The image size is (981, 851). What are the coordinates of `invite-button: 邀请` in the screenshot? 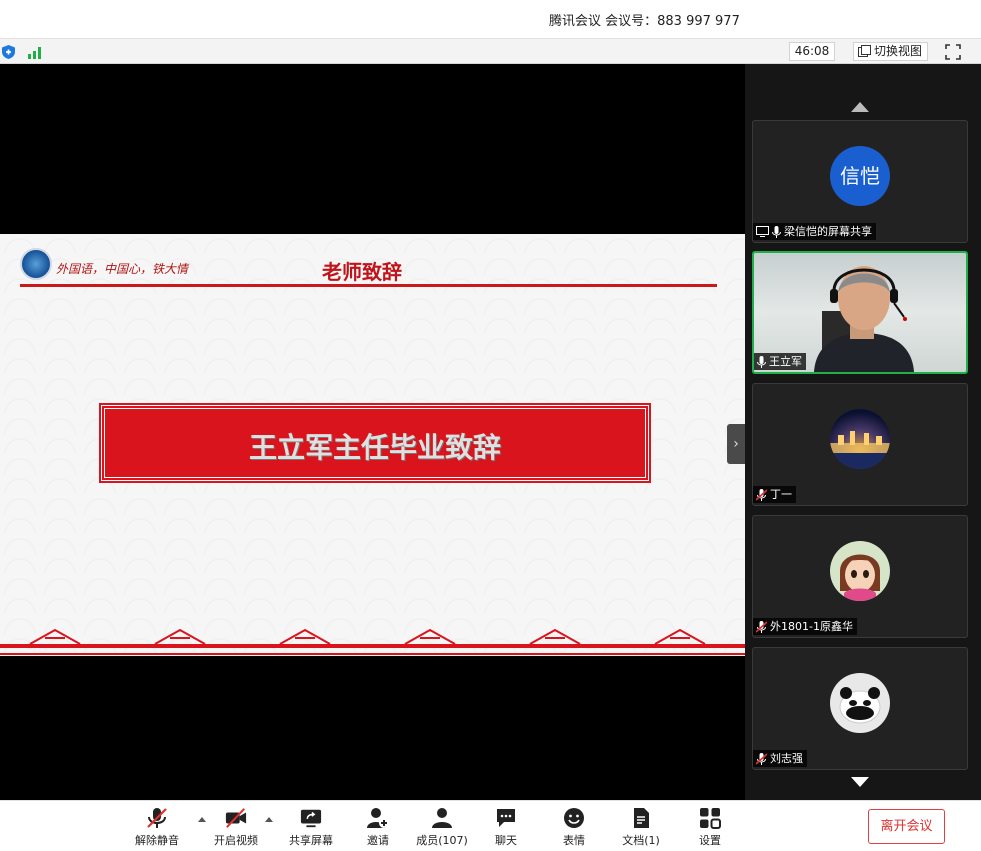 It's located at (378, 829).